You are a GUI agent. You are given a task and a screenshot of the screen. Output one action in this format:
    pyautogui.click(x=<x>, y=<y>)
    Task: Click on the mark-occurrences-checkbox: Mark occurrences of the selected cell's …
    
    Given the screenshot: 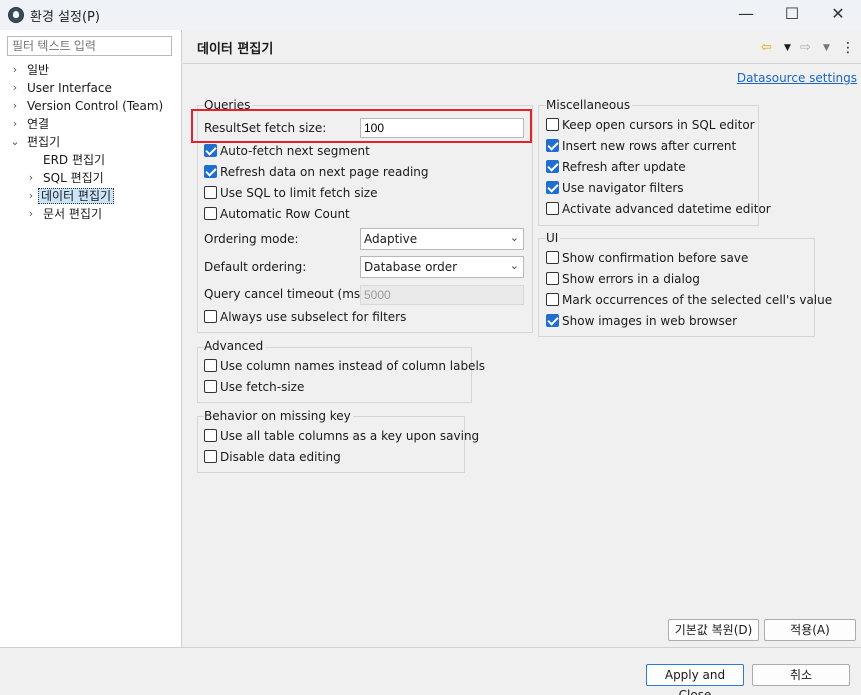 What is the action you would take?
    pyautogui.click(x=689, y=300)
    